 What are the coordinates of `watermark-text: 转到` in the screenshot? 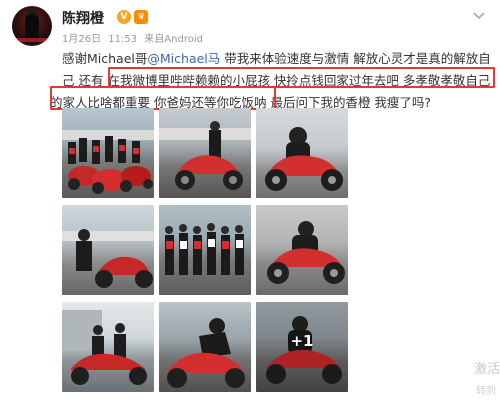 It's located at (486, 391).